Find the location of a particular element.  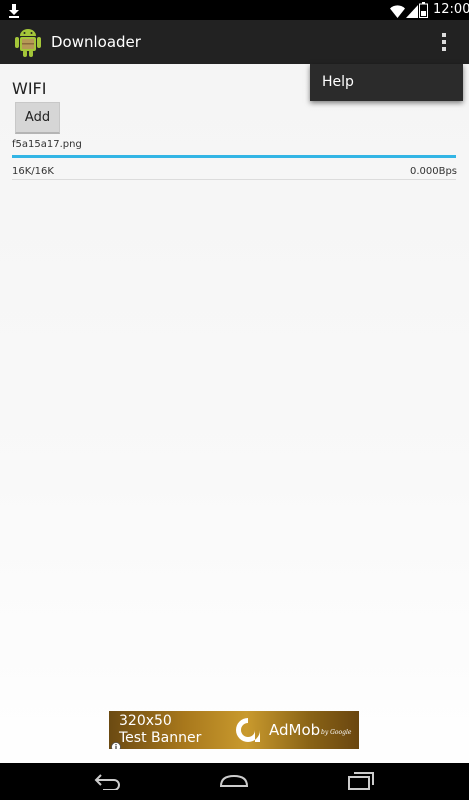

admob-logo-icon is located at coordinates (248, 732).